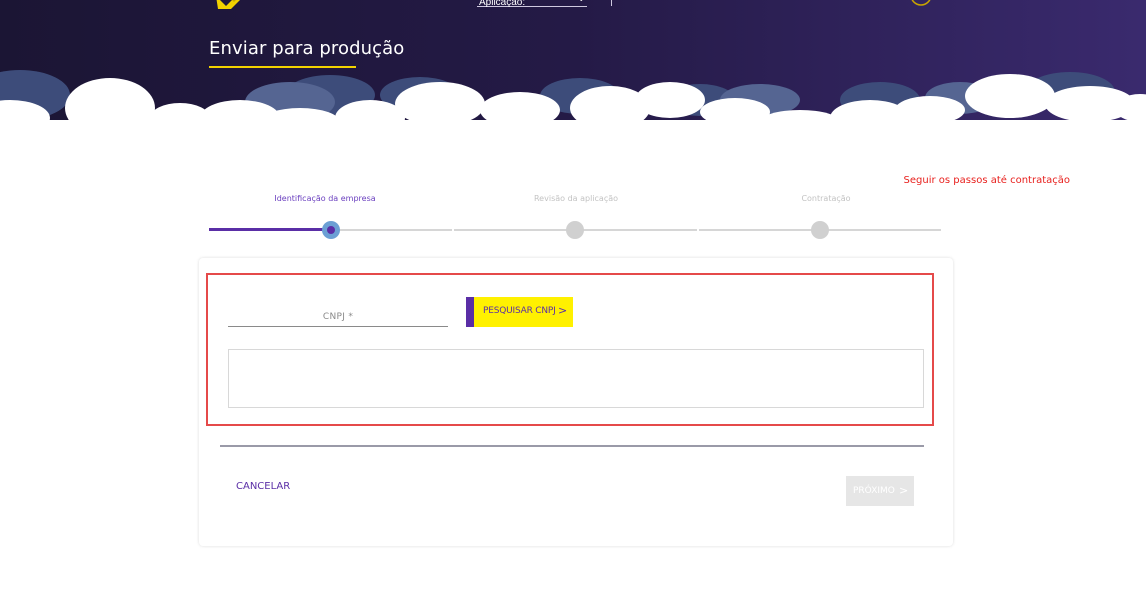  I want to click on page-title: Enviar para produção, so click(307, 48).